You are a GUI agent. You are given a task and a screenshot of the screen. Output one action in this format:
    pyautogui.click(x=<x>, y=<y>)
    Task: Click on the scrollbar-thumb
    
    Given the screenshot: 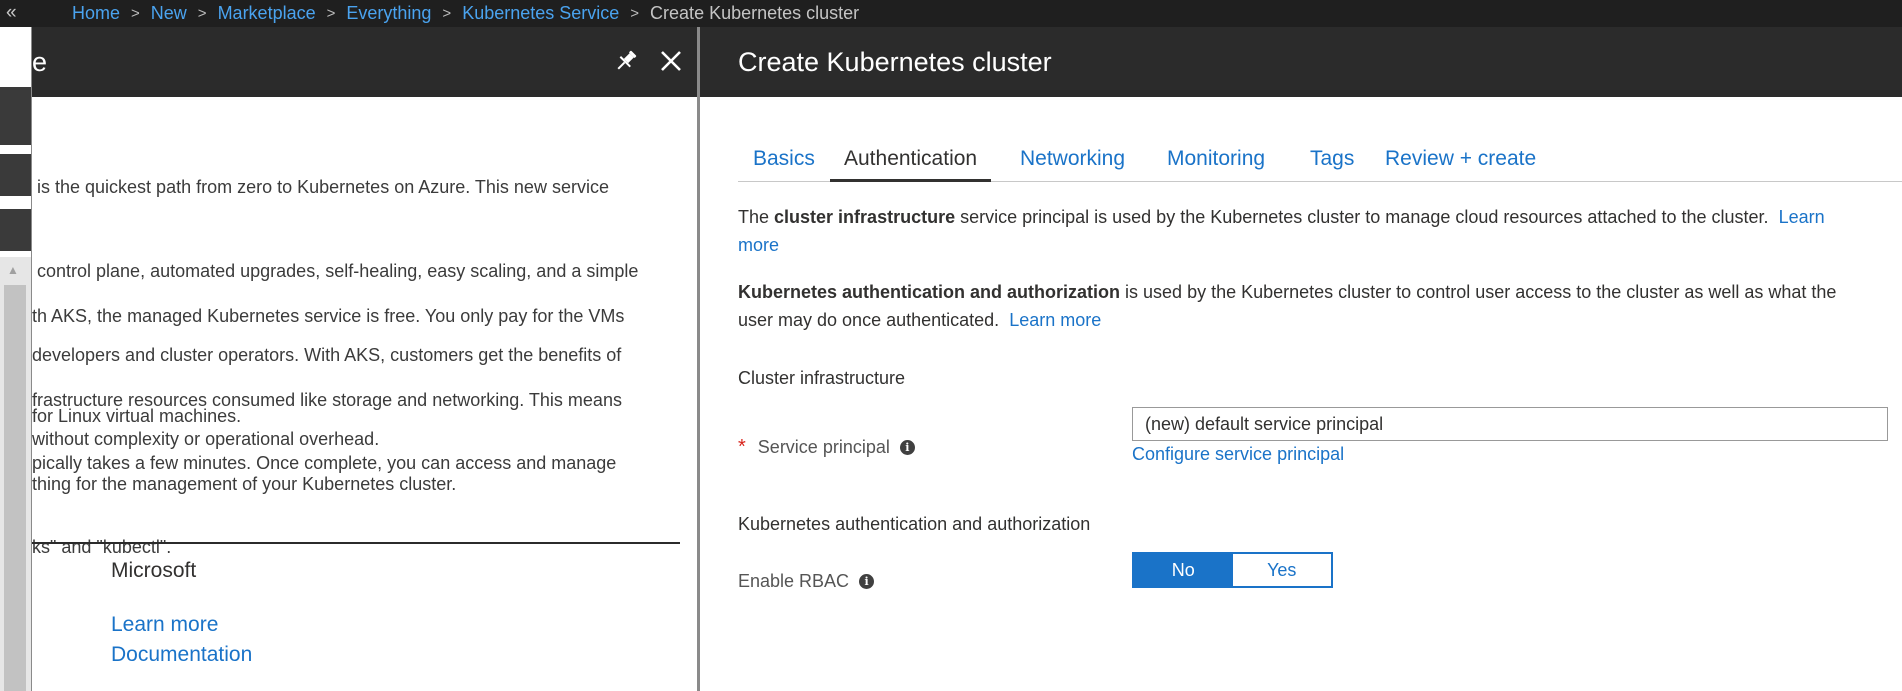 What is the action you would take?
    pyautogui.click(x=15, y=488)
    